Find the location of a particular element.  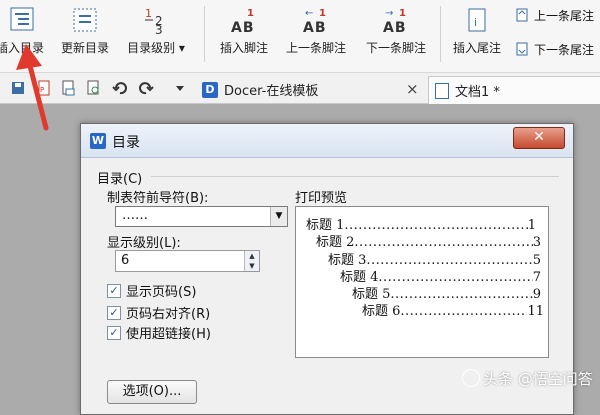

next-footnote-label: 下一条脚注 is located at coordinates (395, 48).